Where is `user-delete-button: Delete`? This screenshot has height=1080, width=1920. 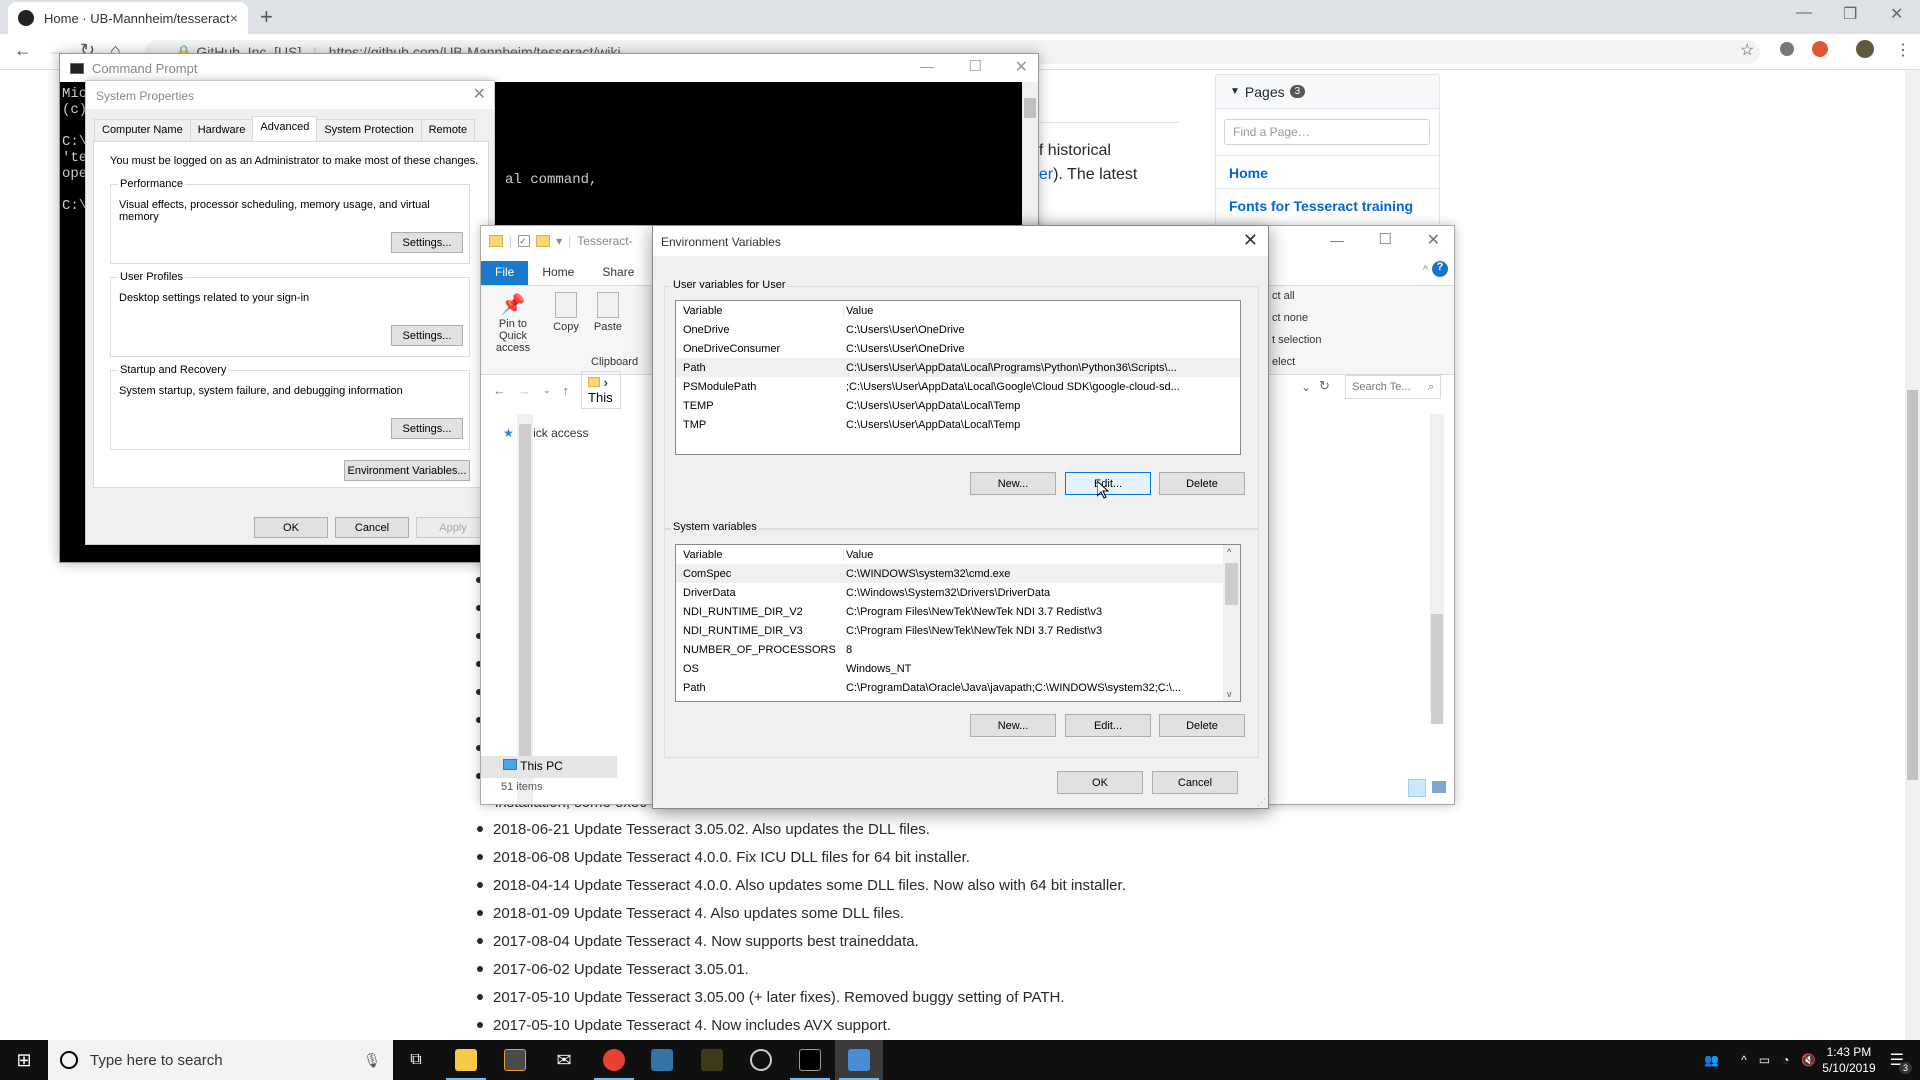 user-delete-button: Delete is located at coordinates (1202, 483).